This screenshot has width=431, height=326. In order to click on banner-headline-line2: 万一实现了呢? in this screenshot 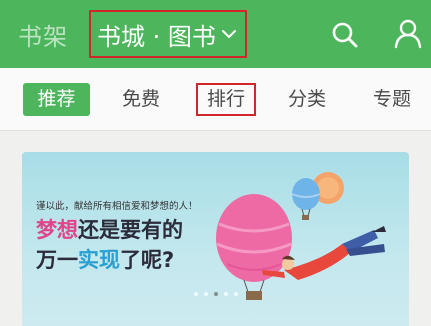, I will do `click(105, 259)`.